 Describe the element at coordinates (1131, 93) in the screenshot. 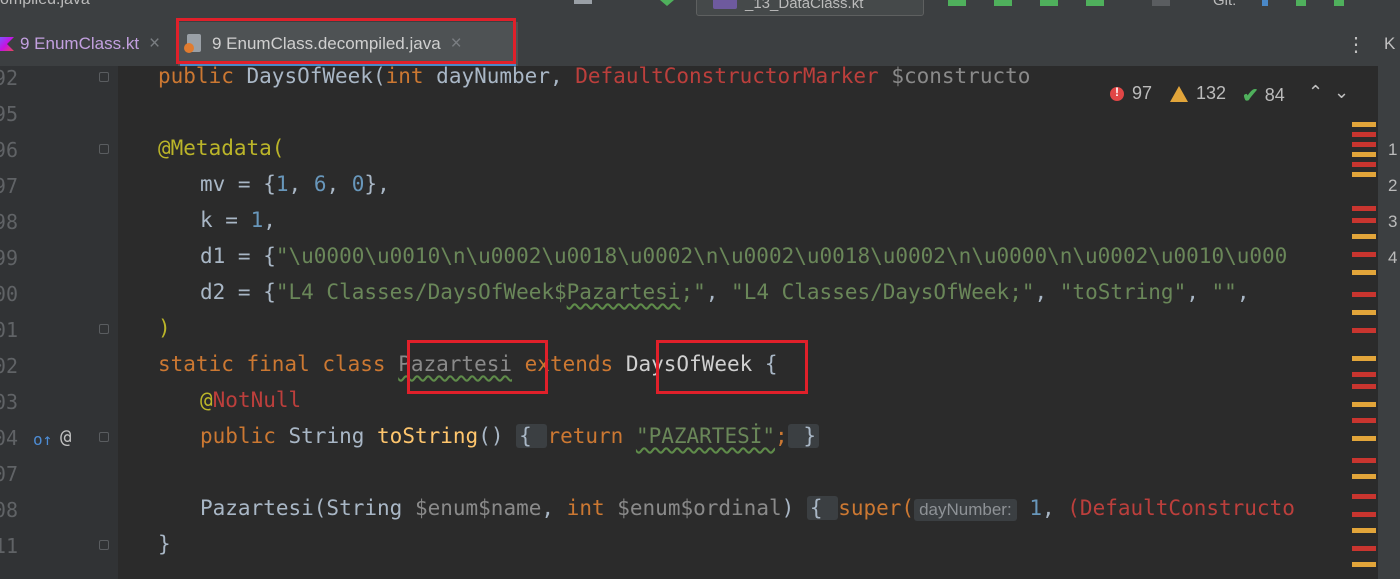

I see `error-count: 97` at that location.